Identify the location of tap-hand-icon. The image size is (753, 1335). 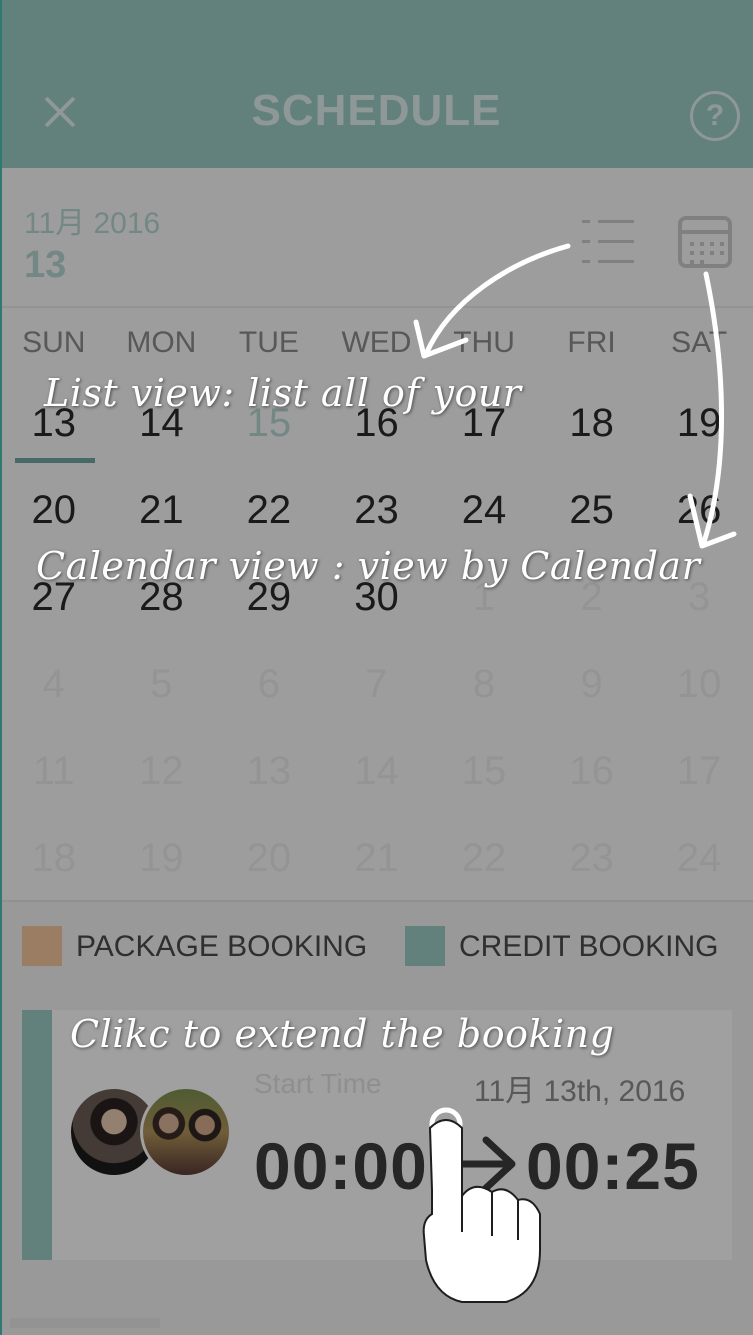
(481, 1205).